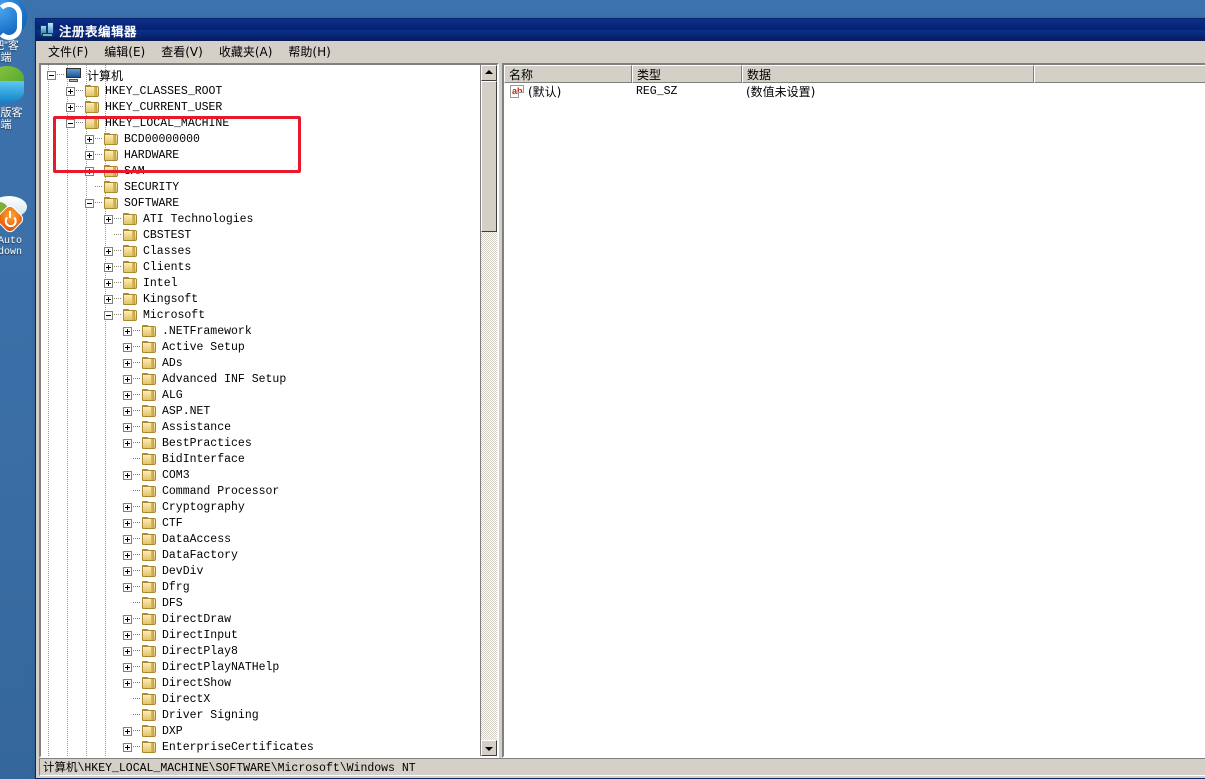  What do you see at coordinates (262, 235) in the screenshot?
I see `tree-item-cbstest: CBSTEST` at bounding box center [262, 235].